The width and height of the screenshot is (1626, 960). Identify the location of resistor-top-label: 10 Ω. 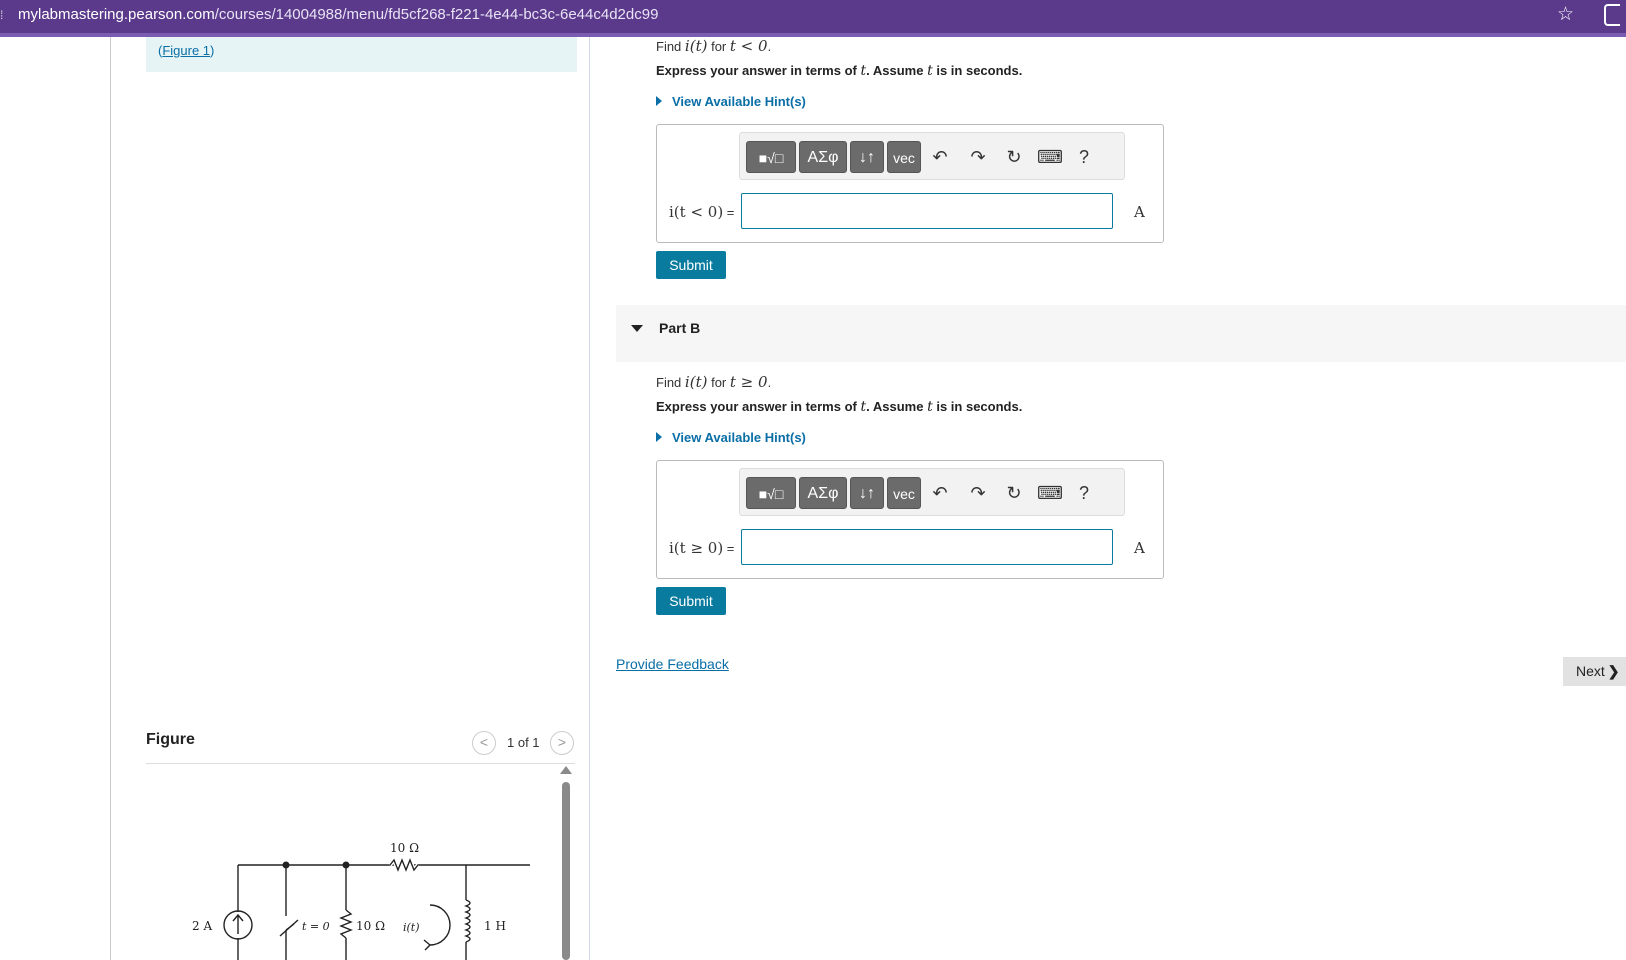
(404, 848).